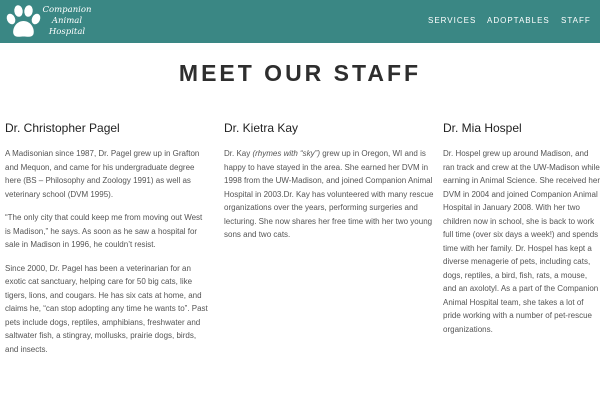 Image resolution: width=600 pixels, height=400 pixels. Describe the element at coordinates (518, 20) in the screenshot. I see `nav-adoptables: ADOPTABLES` at that location.